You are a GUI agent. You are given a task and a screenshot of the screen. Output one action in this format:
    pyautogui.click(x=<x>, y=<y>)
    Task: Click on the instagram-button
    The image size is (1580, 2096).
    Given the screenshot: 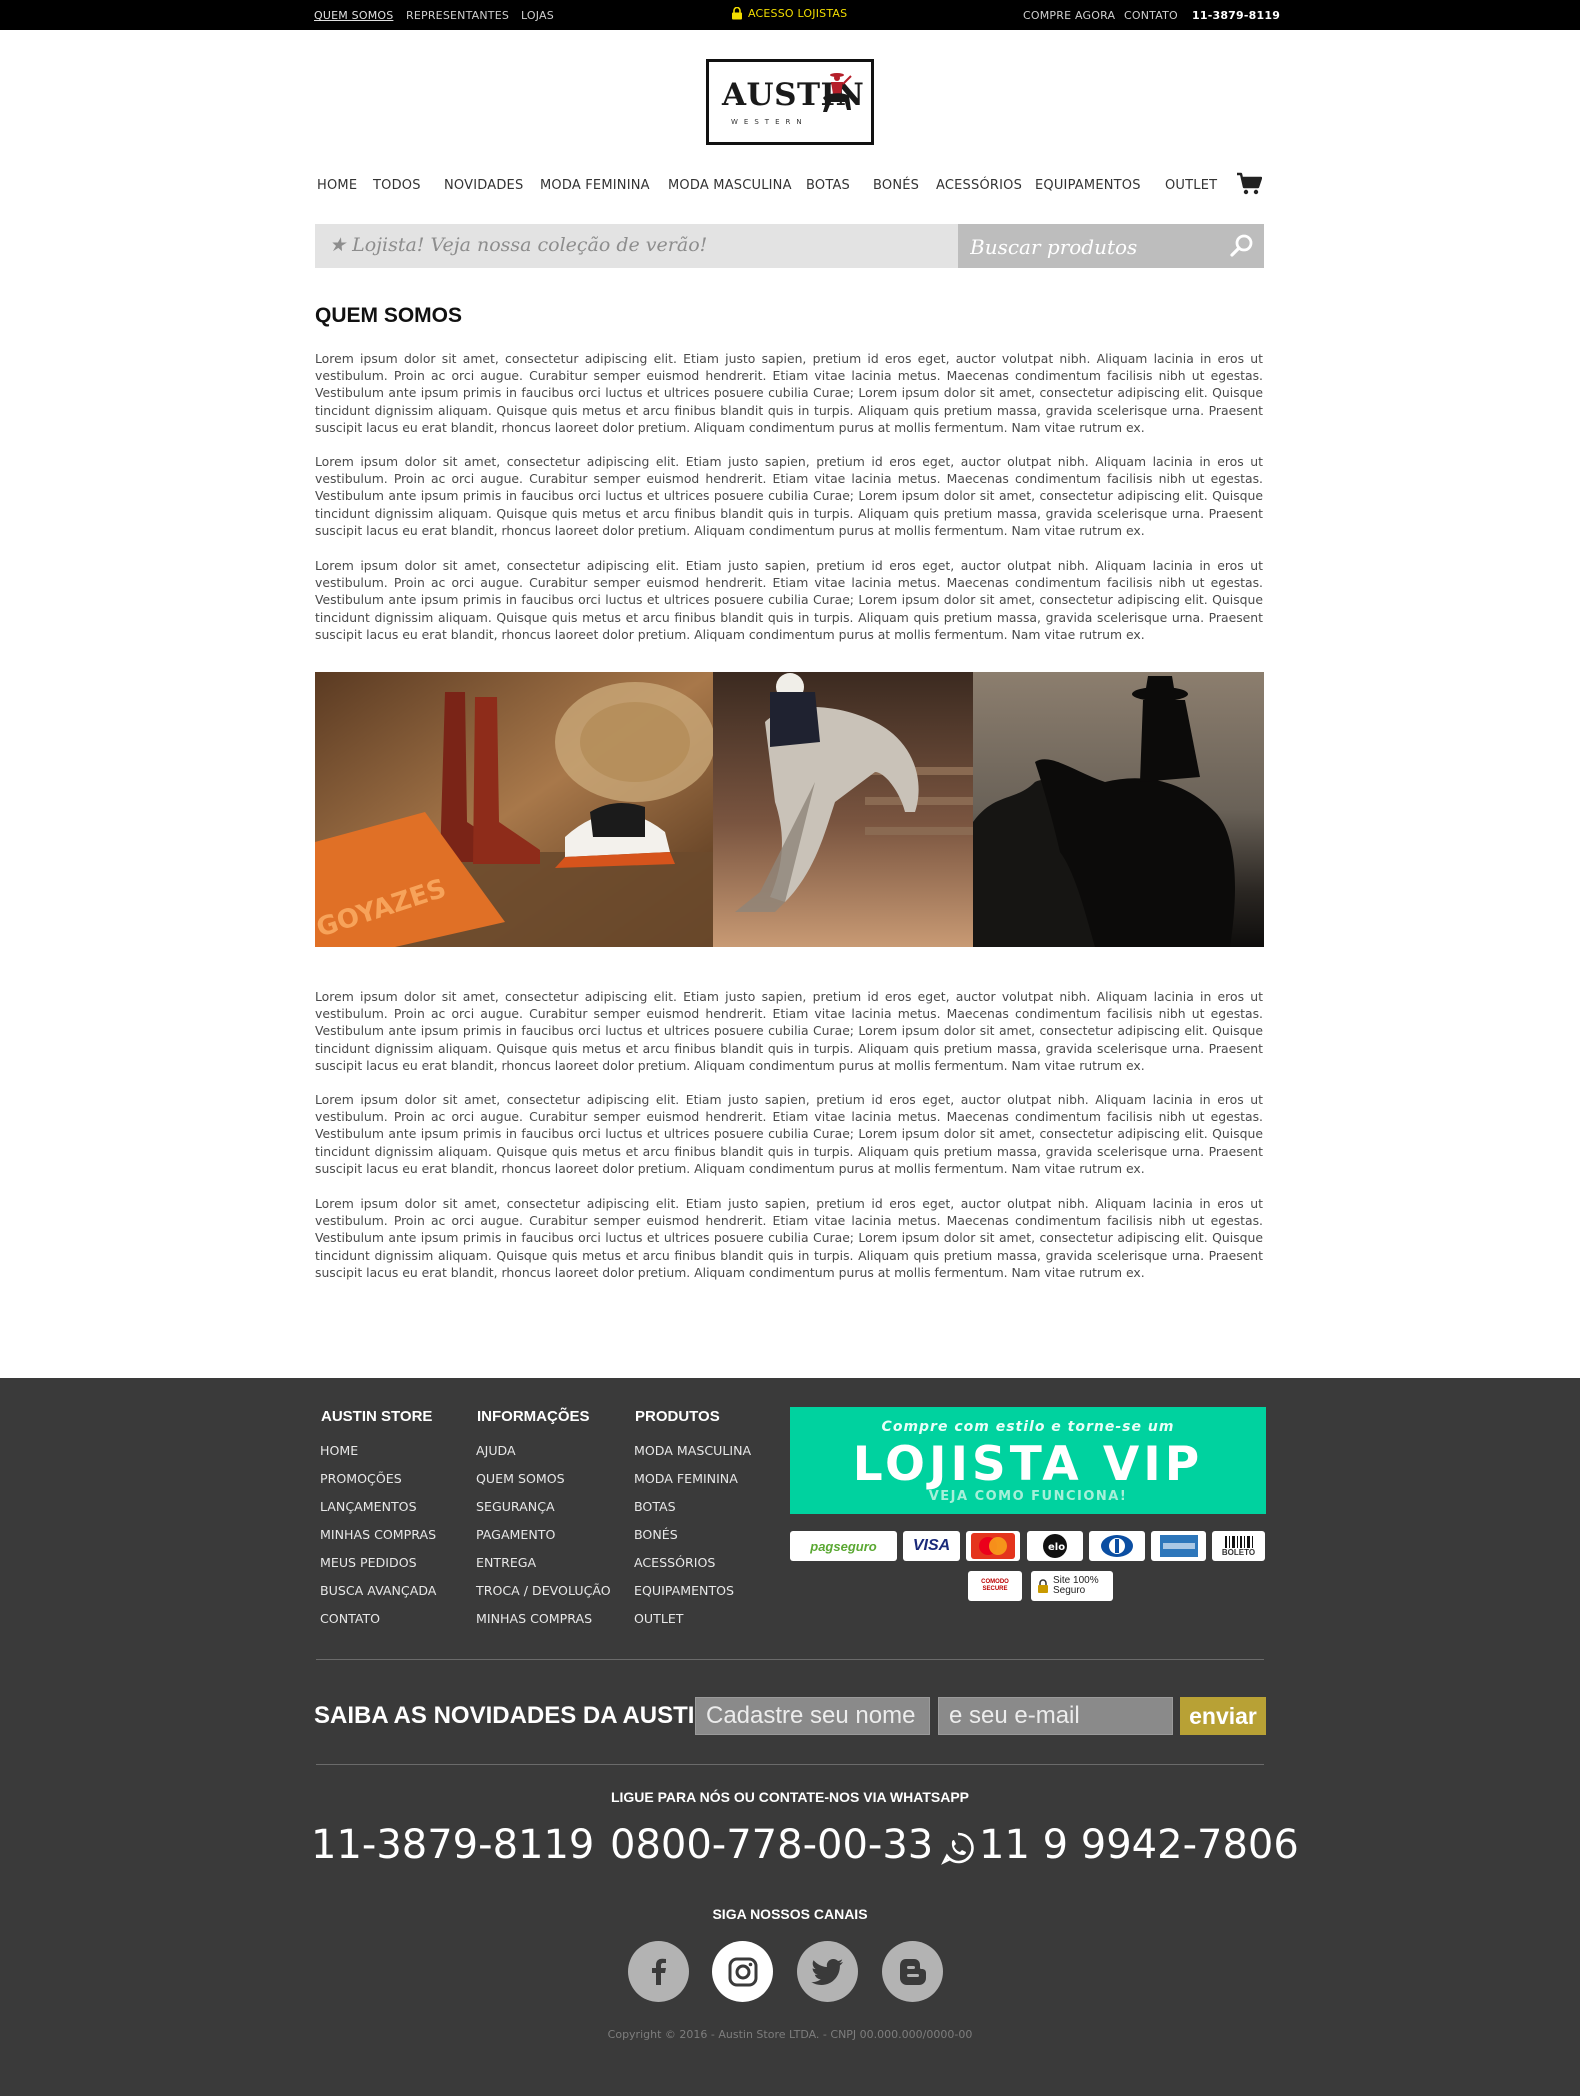 What is the action you would take?
    pyautogui.click(x=742, y=1971)
    